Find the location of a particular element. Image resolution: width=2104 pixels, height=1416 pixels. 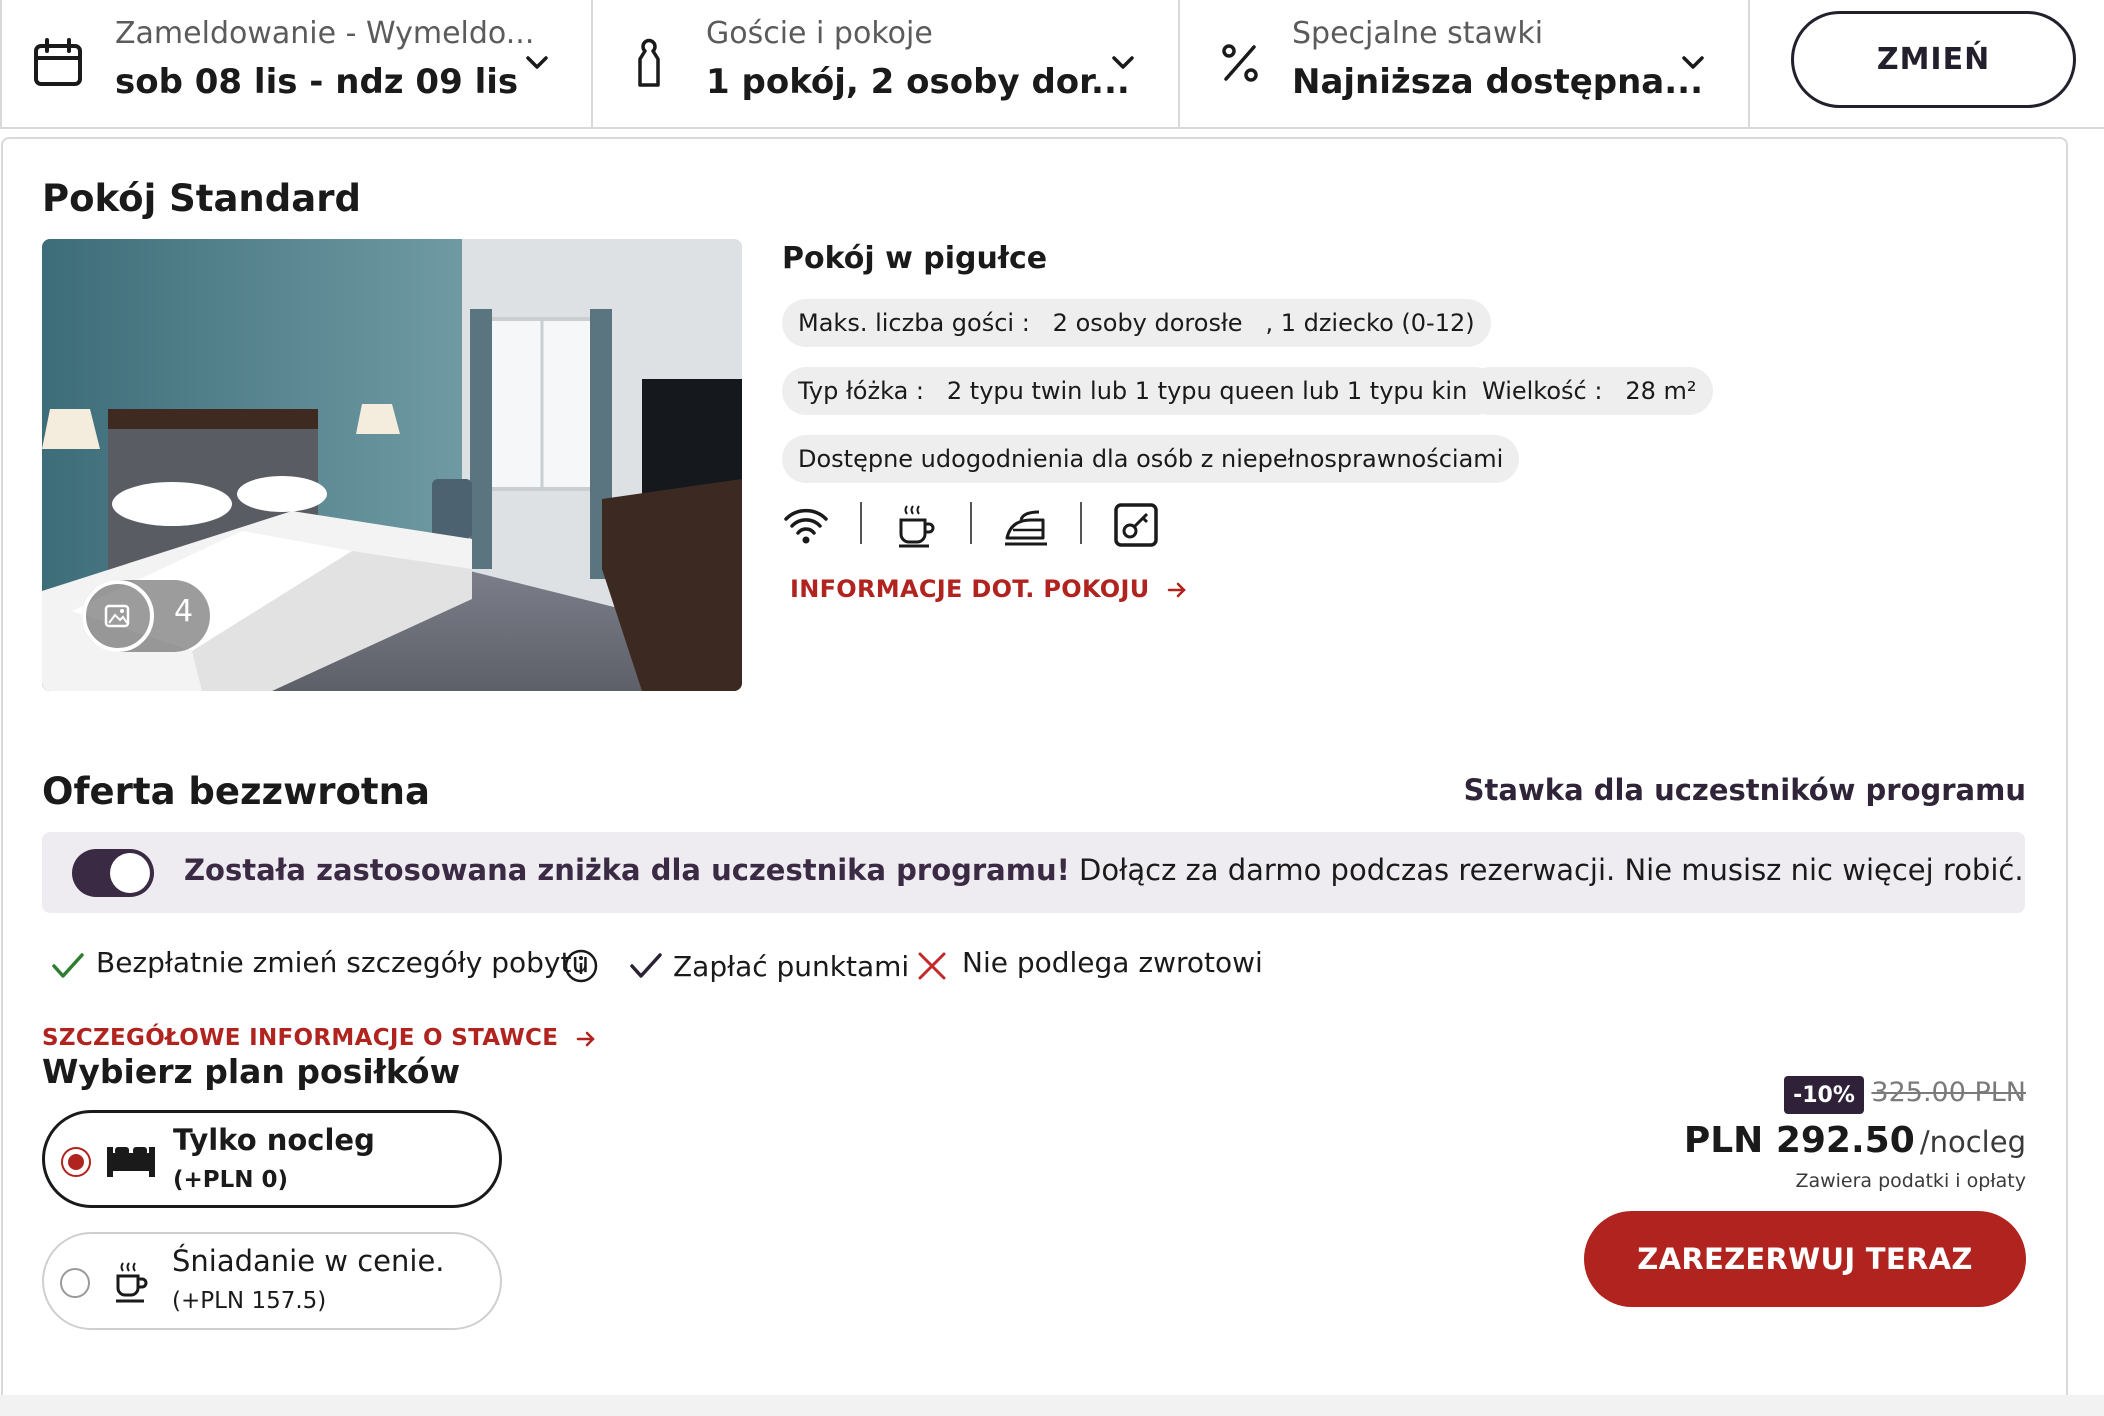

calendar-icon is located at coordinates (58, 62).